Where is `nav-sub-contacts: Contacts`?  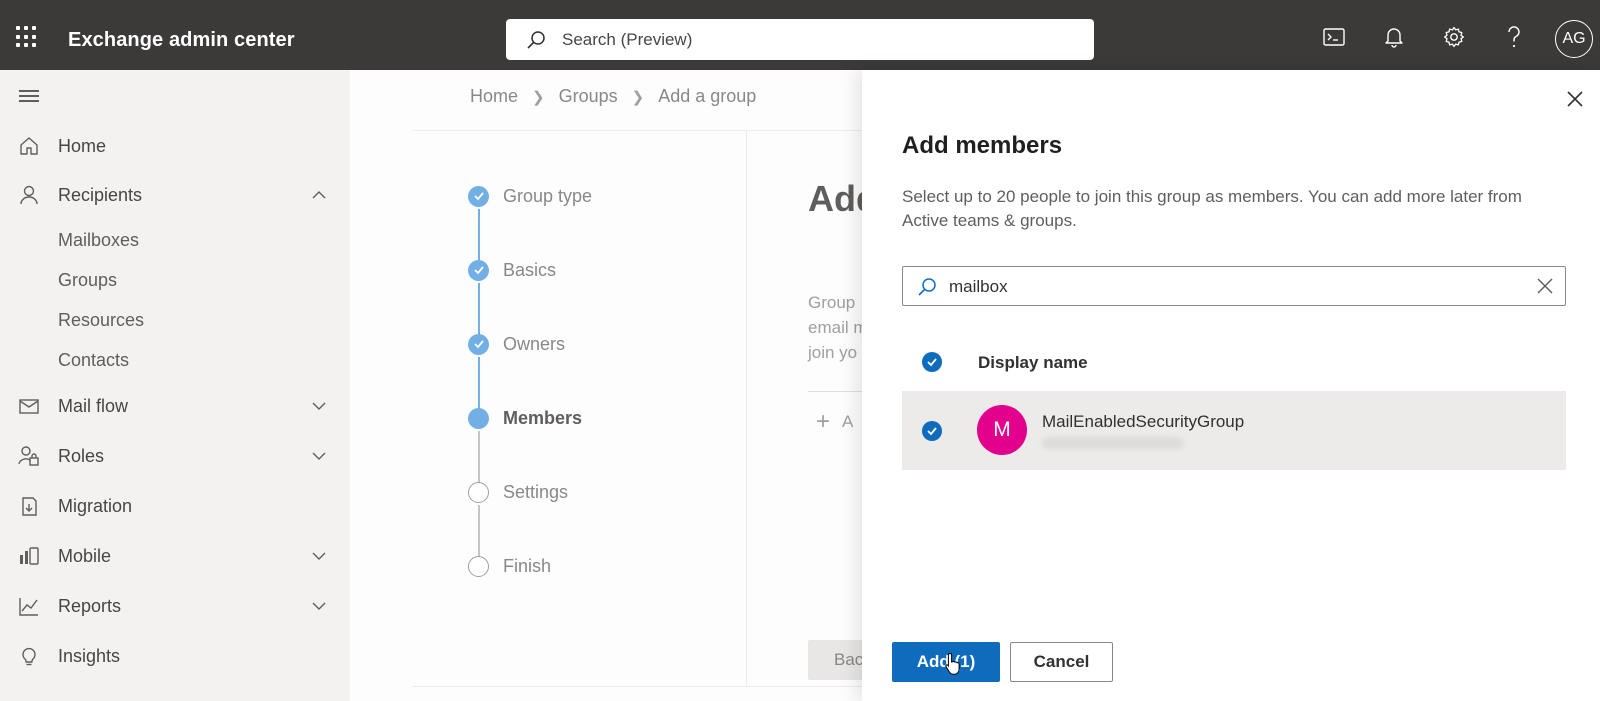
nav-sub-contacts: Contacts is located at coordinates (175, 360).